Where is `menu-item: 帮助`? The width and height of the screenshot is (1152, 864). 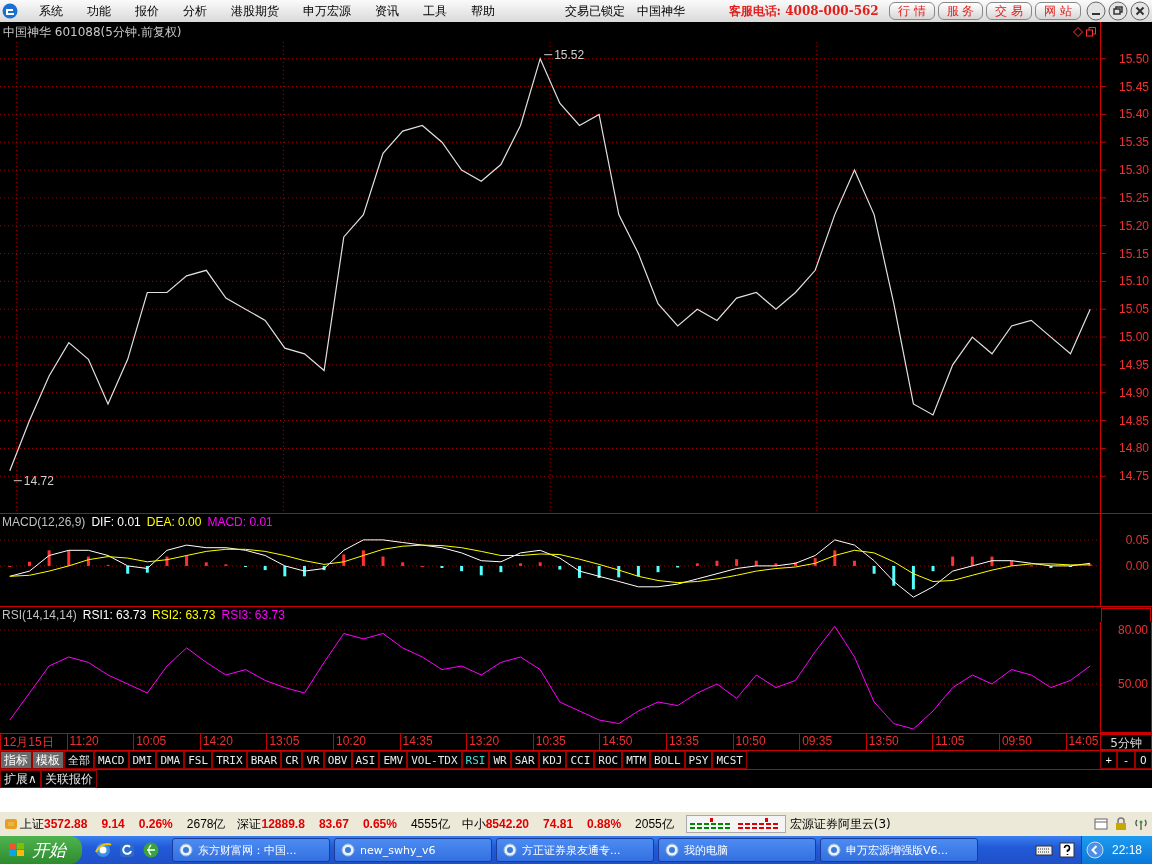 menu-item: 帮助 is located at coordinates (482, 11).